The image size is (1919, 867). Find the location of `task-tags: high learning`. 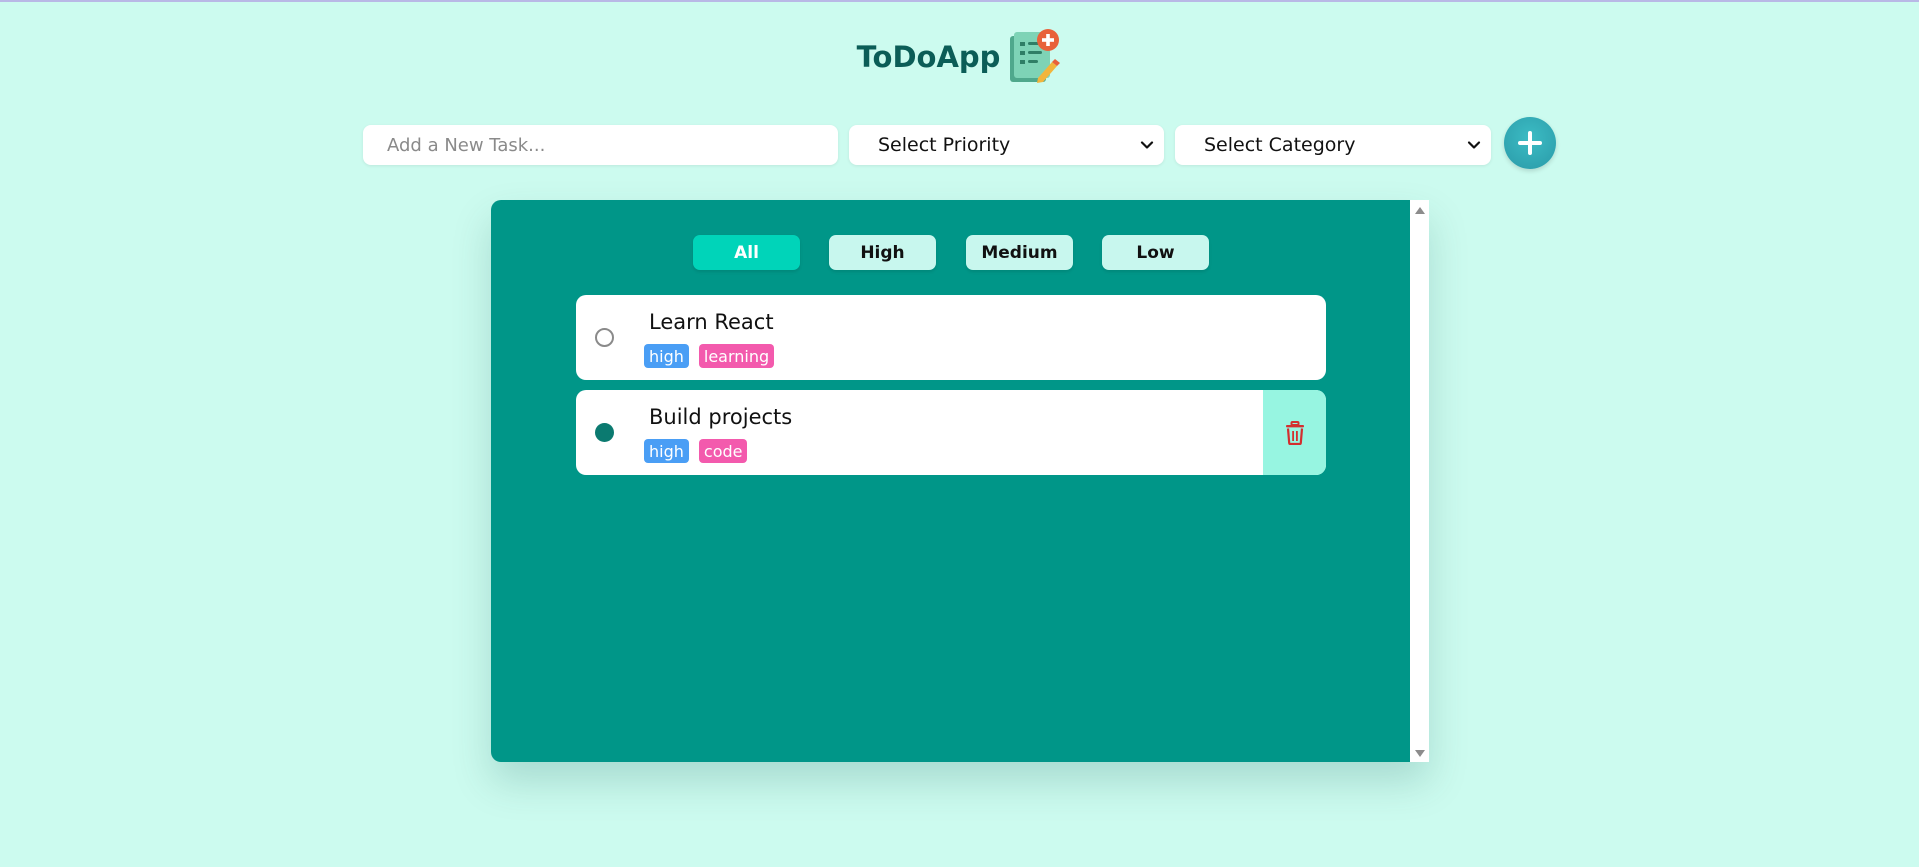

task-tags: high learning is located at coordinates (709, 356).